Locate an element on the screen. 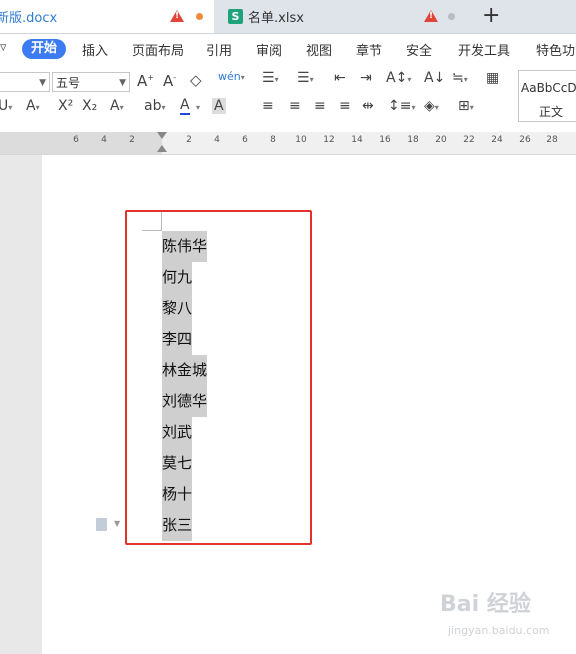 This screenshot has width=576, height=654. ruler-label: 20 is located at coordinates (441, 140).